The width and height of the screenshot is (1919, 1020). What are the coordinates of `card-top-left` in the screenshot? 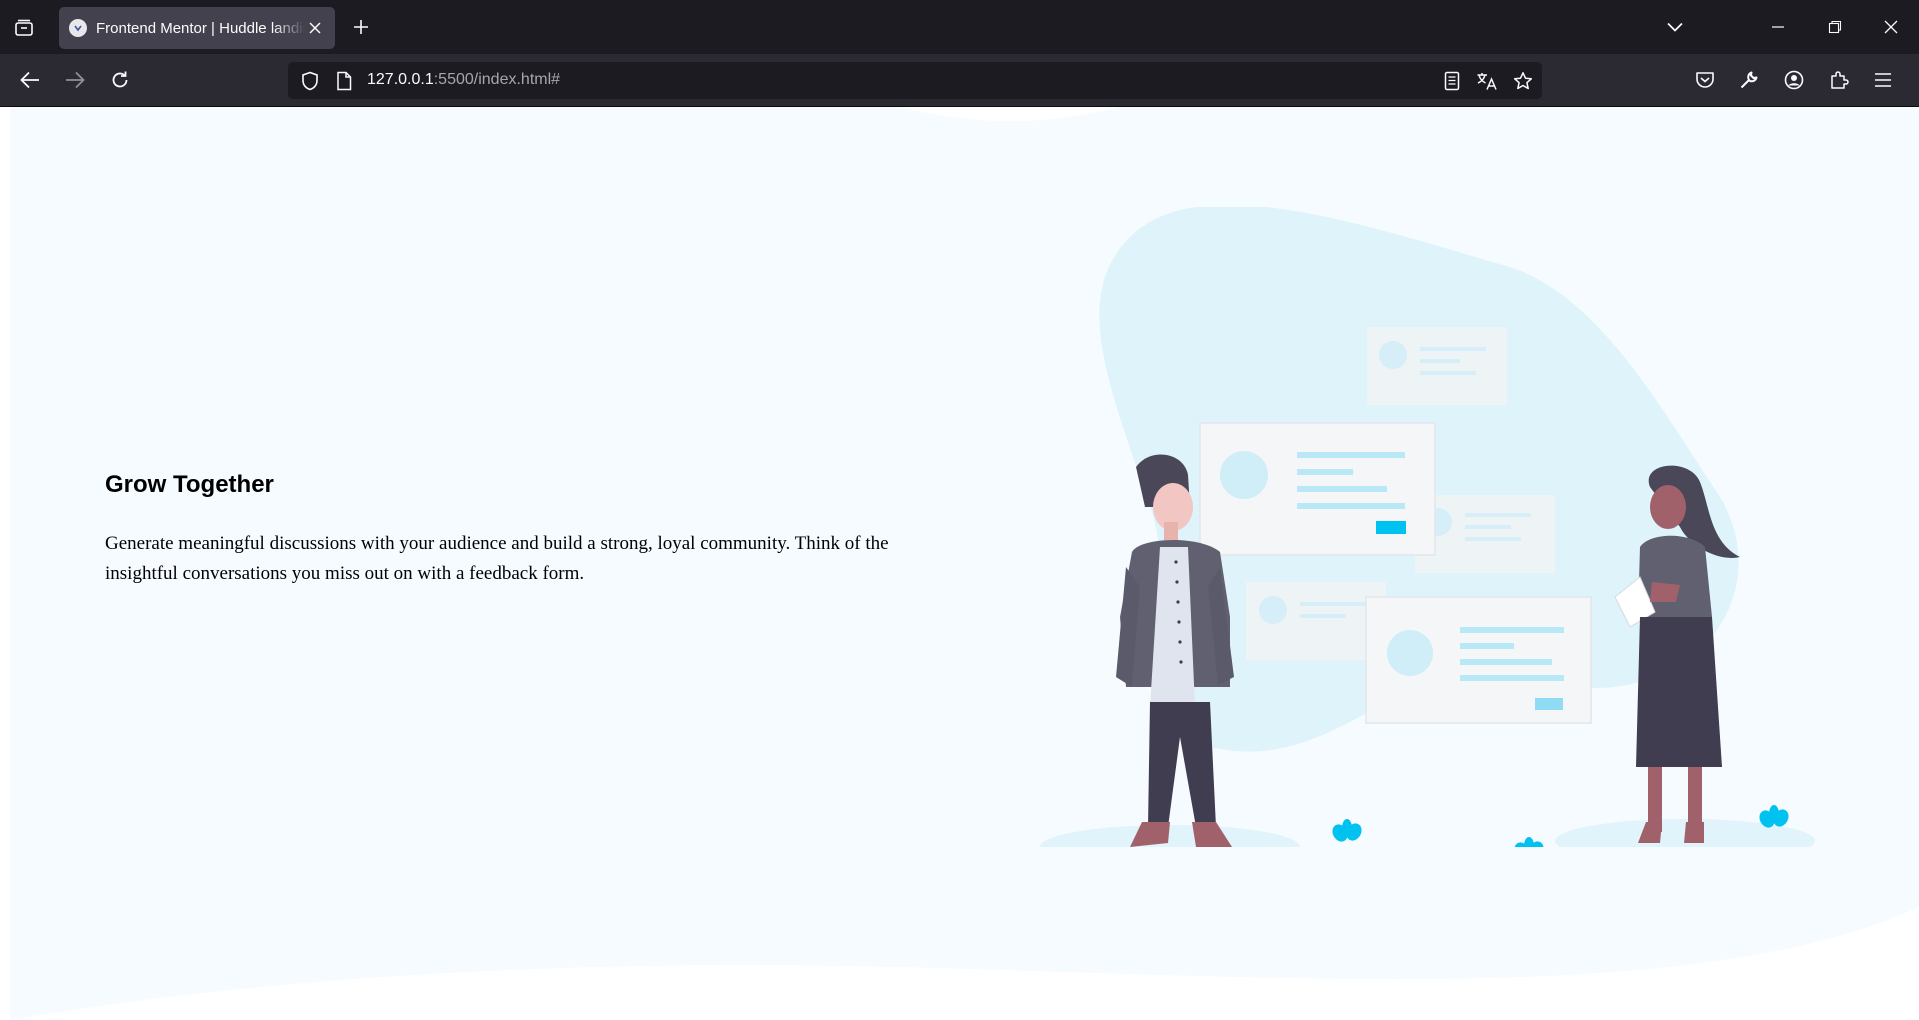 It's located at (1317, 489).